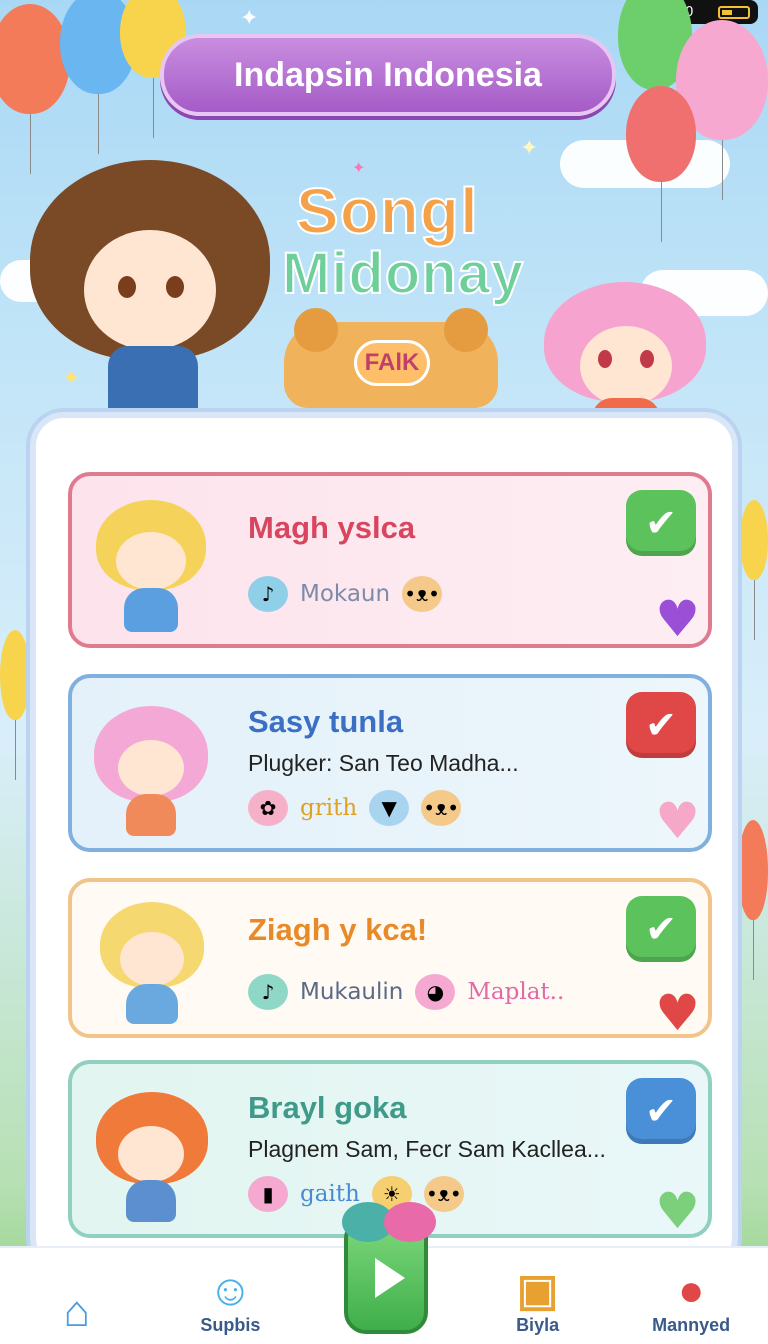 This screenshot has width=768, height=1344. What do you see at coordinates (268, 1194) in the screenshot?
I see `popsicle-icon: ▮` at bounding box center [268, 1194].